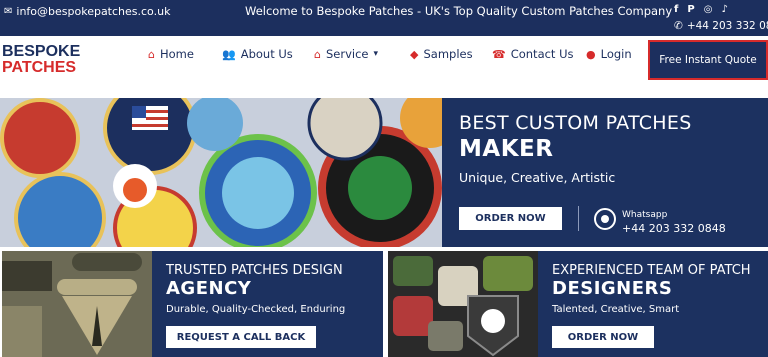 The image size is (768, 357). What do you see at coordinates (8, 11) in the screenshot?
I see `envelope-icon: ✉` at bounding box center [8, 11].